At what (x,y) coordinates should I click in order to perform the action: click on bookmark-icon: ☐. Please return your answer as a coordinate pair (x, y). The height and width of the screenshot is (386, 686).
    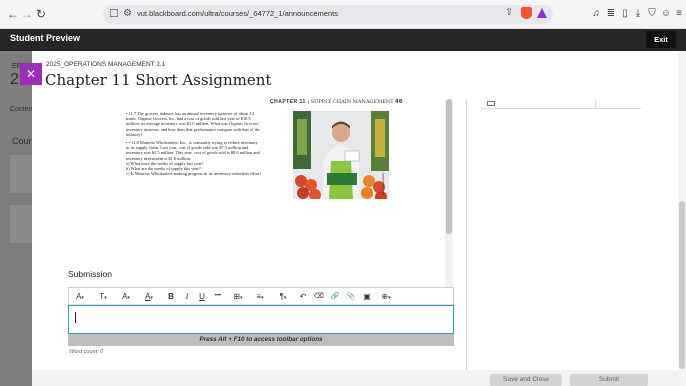
    Looking at the image, I should click on (114, 13).